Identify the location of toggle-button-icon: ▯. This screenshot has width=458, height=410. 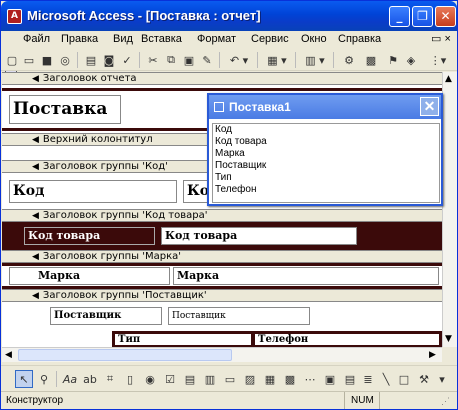
(130, 379).